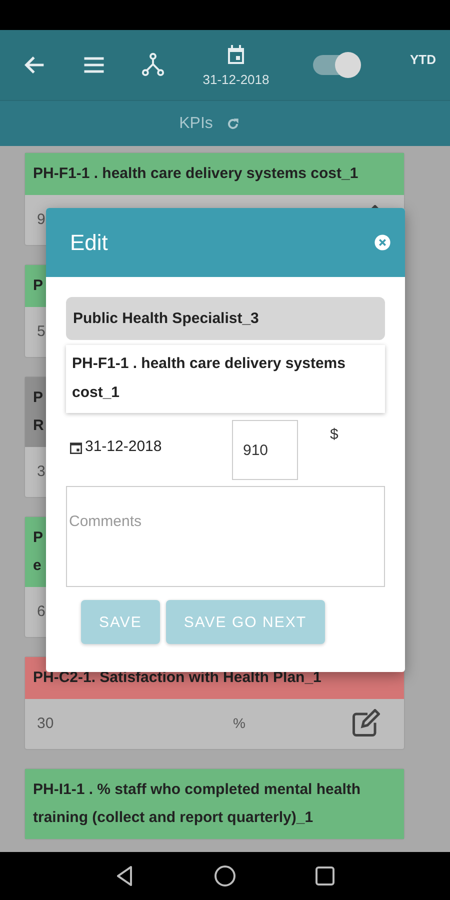 This screenshot has height=900, width=450. Describe the element at coordinates (334, 434) in the screenshot. I see `unit-label: $` at that location.